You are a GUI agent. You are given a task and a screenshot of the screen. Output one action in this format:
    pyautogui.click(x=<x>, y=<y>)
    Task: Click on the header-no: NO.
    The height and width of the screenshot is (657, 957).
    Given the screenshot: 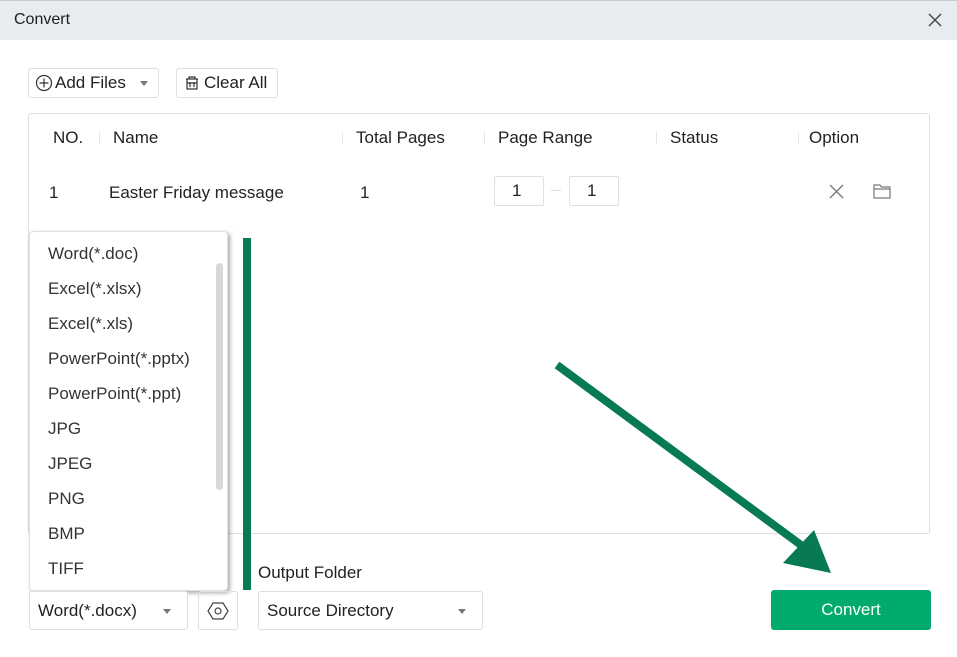 What is the action you would take?
    pyautogui.click(x=68, y=137)
    